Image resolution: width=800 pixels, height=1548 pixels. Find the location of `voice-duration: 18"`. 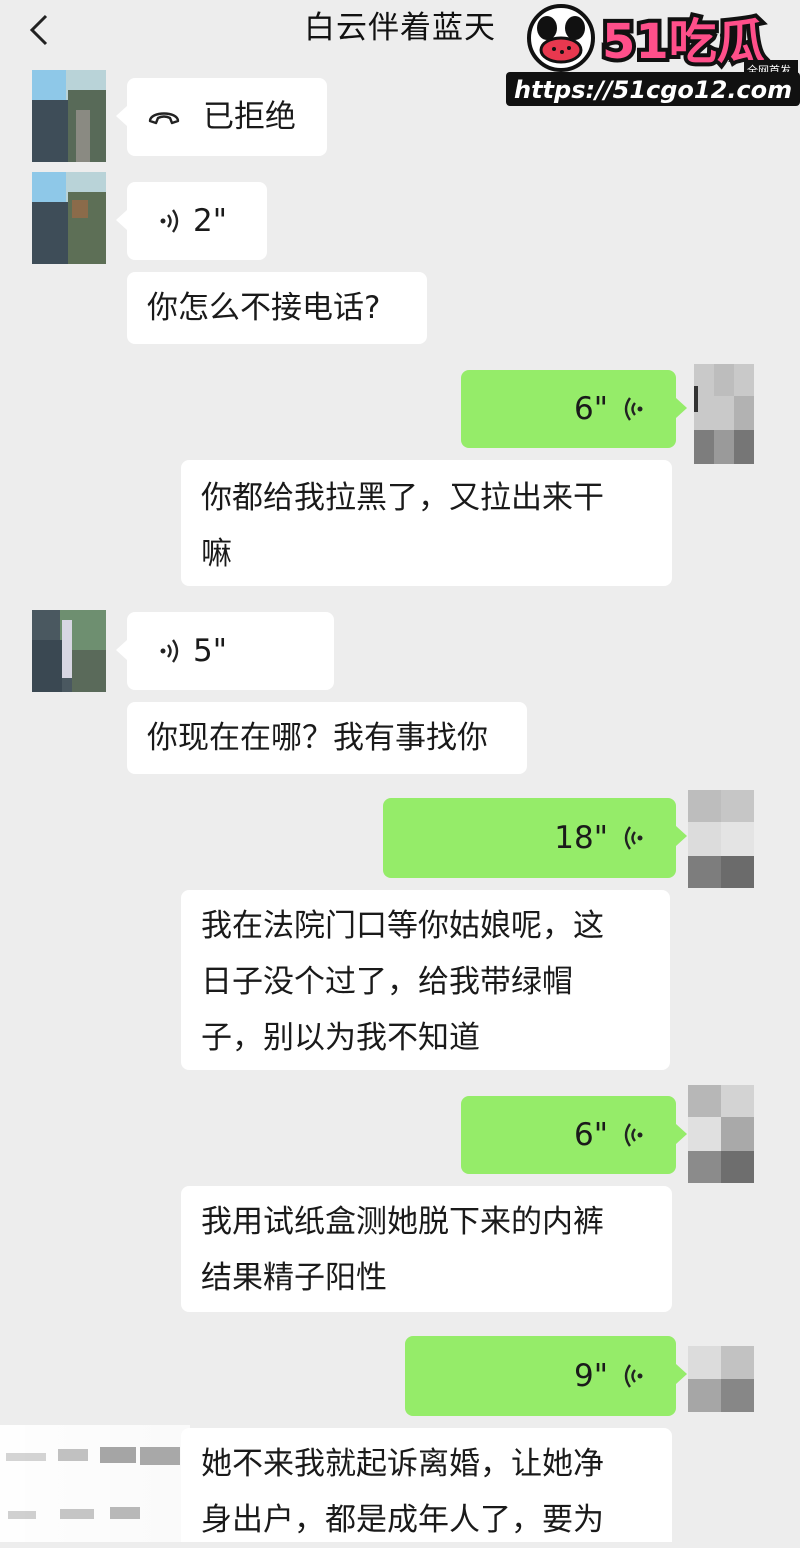

voice-duration: 18" is located at coordinates (581, 838).